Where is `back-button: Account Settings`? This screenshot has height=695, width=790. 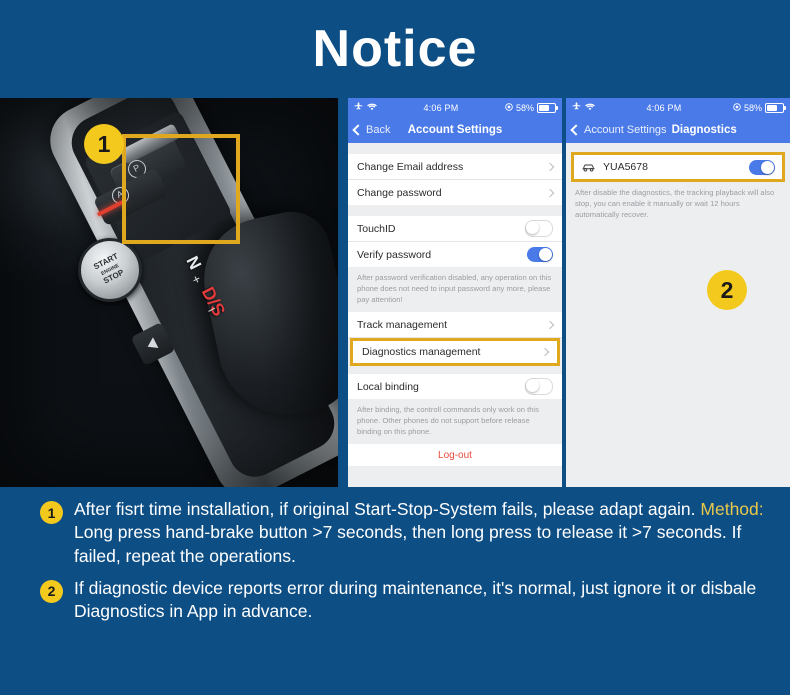
back-button: Account Settings is located at coordinates (618, 130).